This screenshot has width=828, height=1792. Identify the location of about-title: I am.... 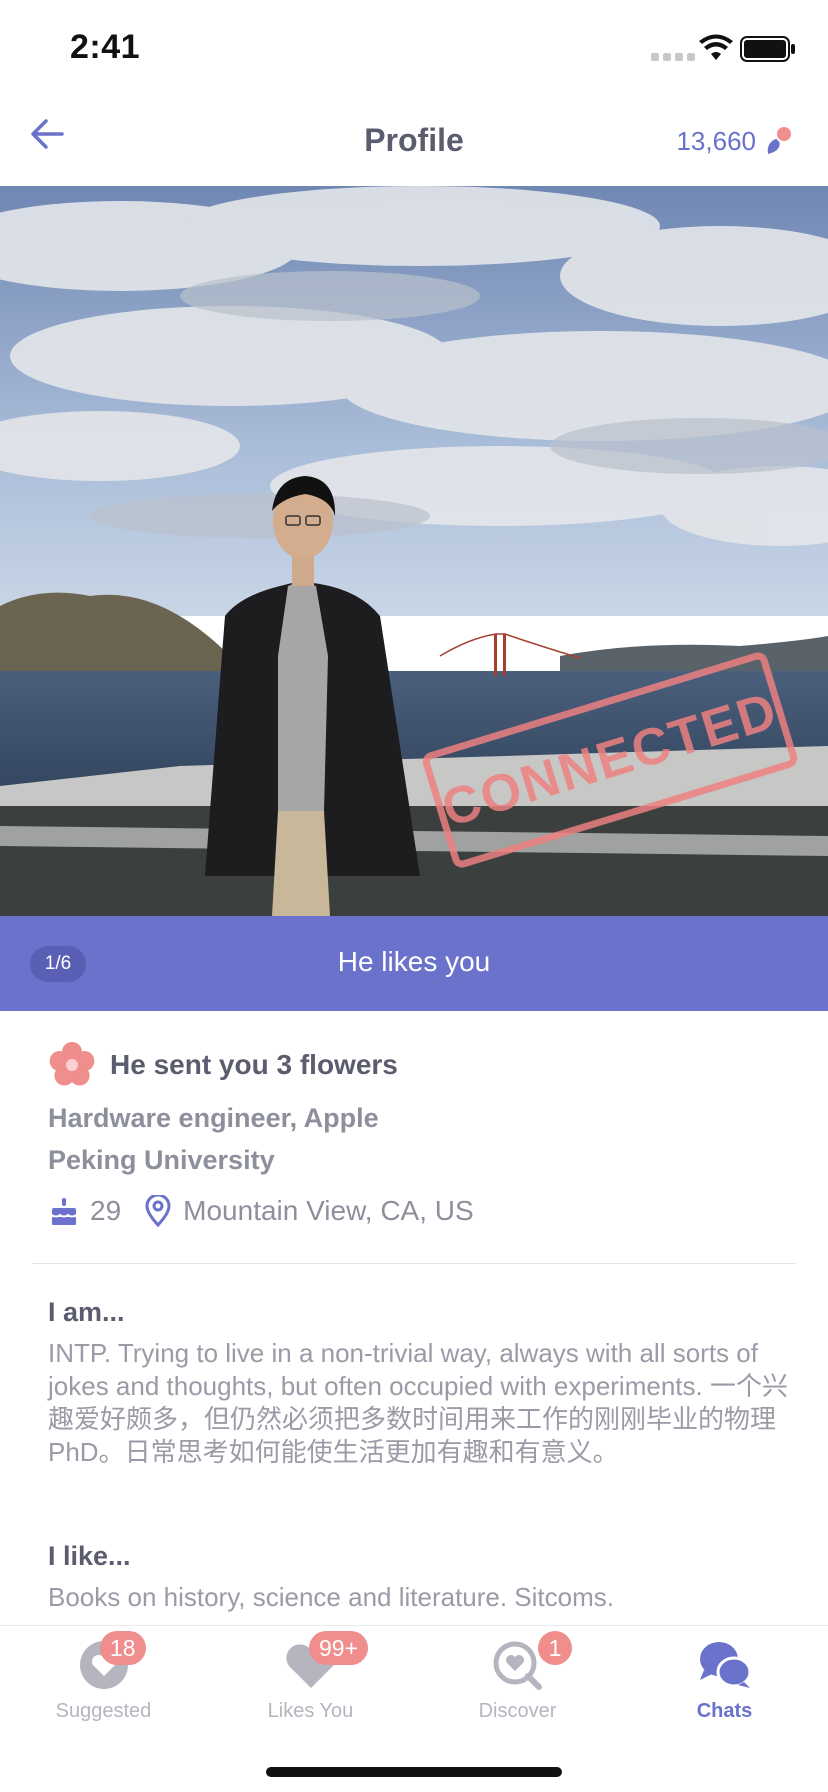
(86, 1312).